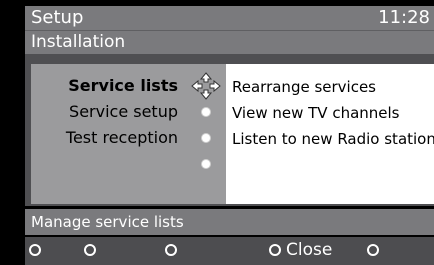  I want to click on clock: 11:28, so click(404, 17).